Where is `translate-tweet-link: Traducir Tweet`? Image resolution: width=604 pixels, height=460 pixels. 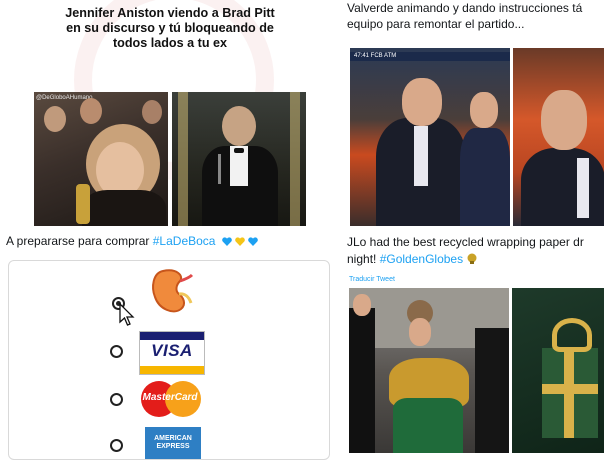
translate-tweet-link: Traducir Tweet is located at coordinates (372, 279).